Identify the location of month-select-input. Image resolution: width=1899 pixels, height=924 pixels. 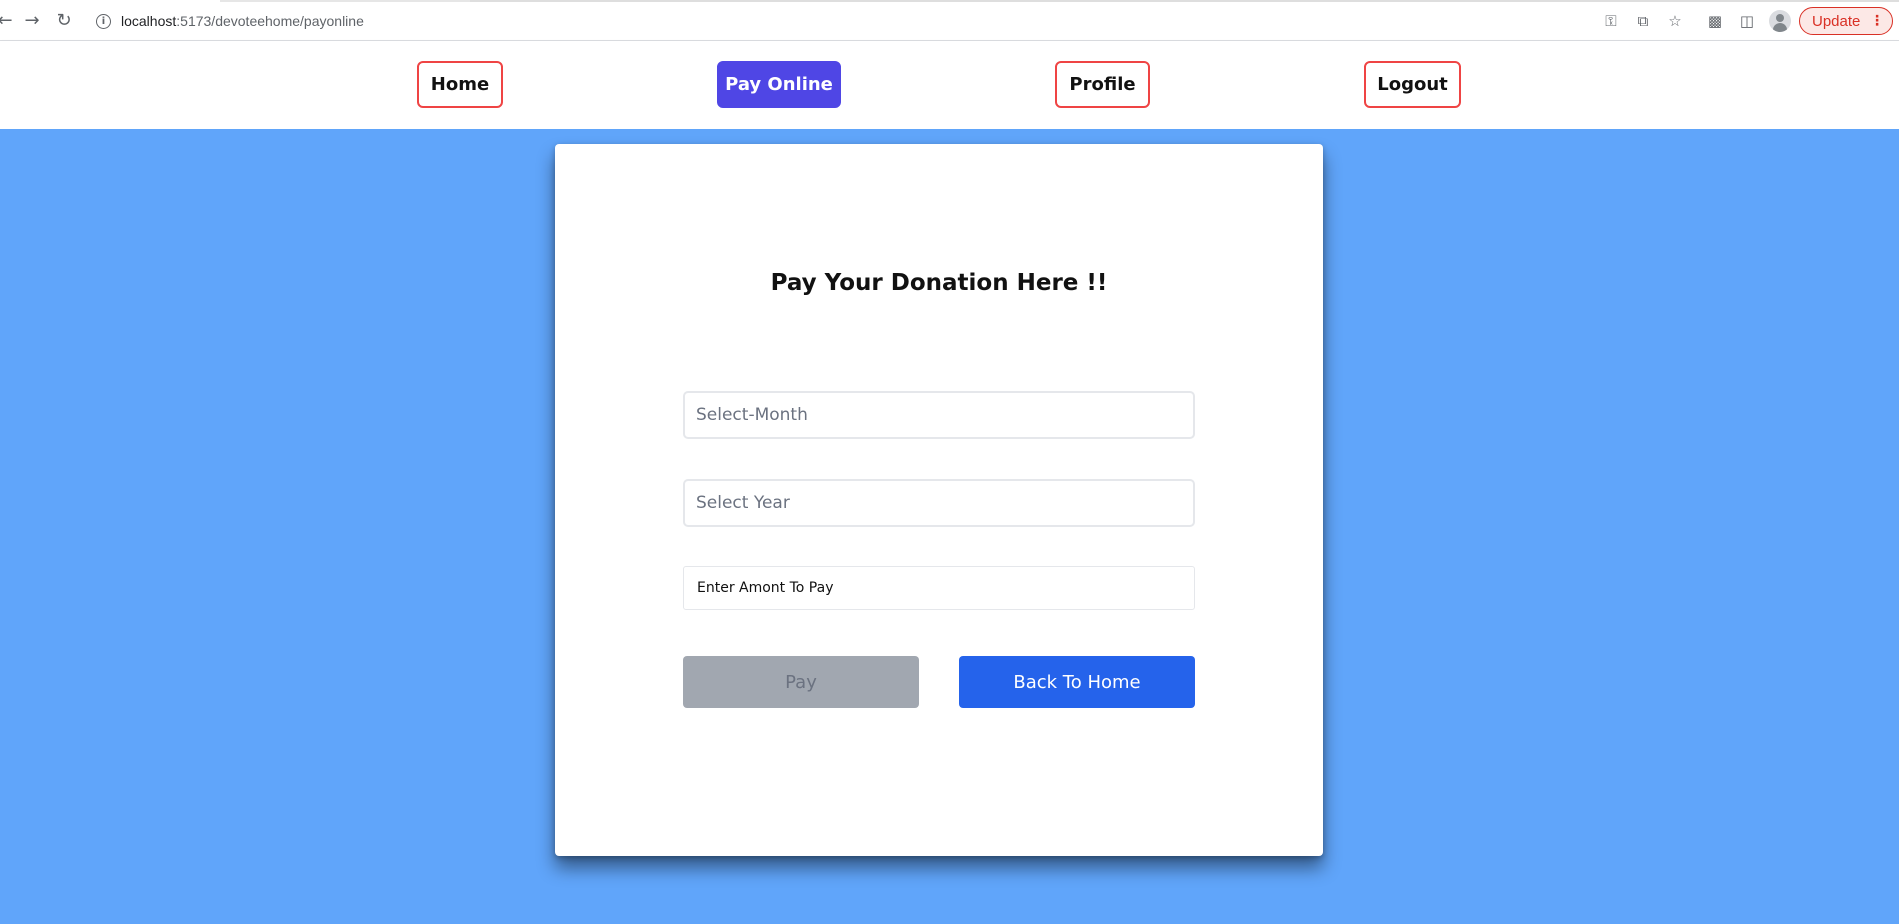
(939, 415).